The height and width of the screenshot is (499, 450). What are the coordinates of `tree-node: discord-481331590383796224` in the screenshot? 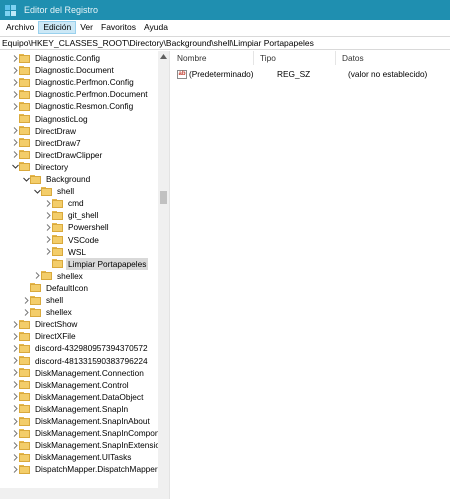 It's located at (79, 361).